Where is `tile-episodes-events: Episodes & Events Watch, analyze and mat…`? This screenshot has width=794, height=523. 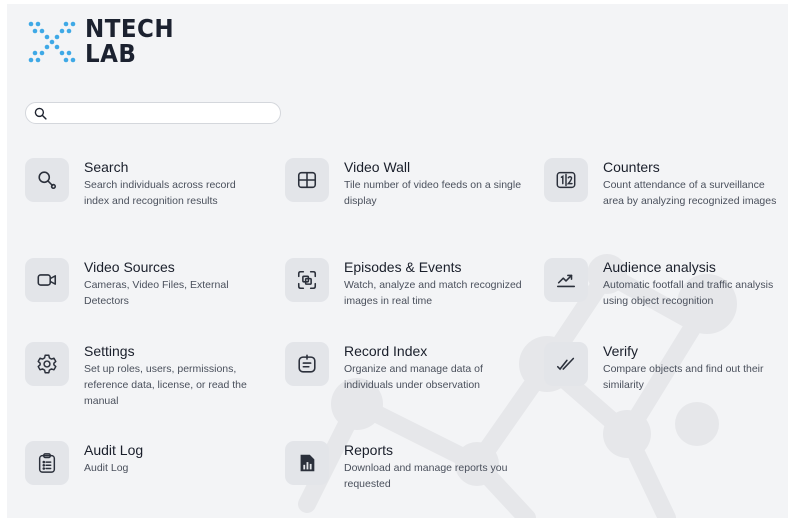
tile-episodes-events: Episodes & Events Watch, analyze and mat… is located at coordinates (407, 283).